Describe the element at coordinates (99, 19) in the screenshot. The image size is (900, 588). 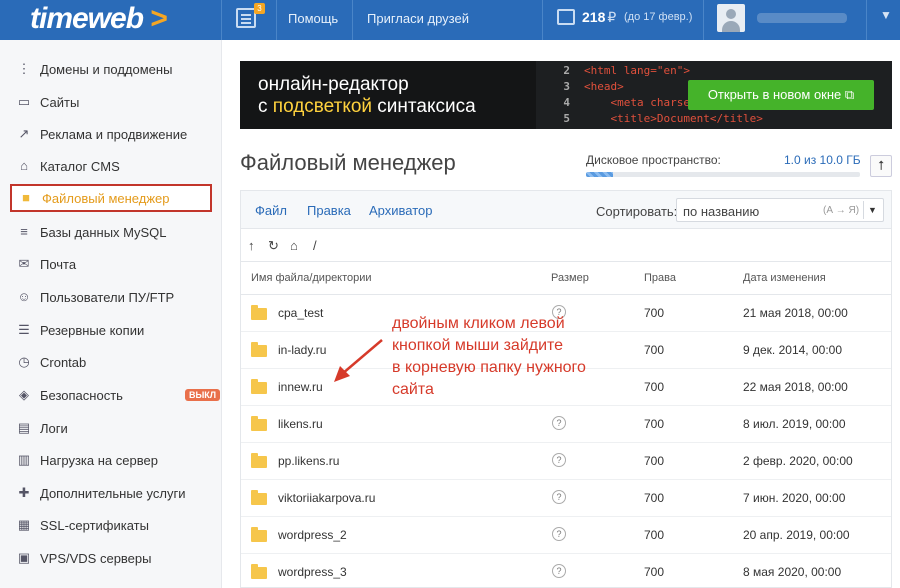
I see `timeweb-logo: timeweb >` at that location.